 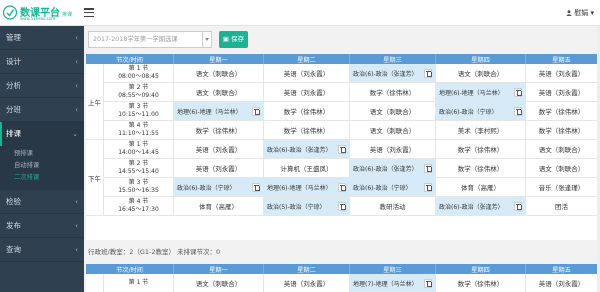 I want to click on course-name: 数学（徐伟林）, so click(x=561, y=131).